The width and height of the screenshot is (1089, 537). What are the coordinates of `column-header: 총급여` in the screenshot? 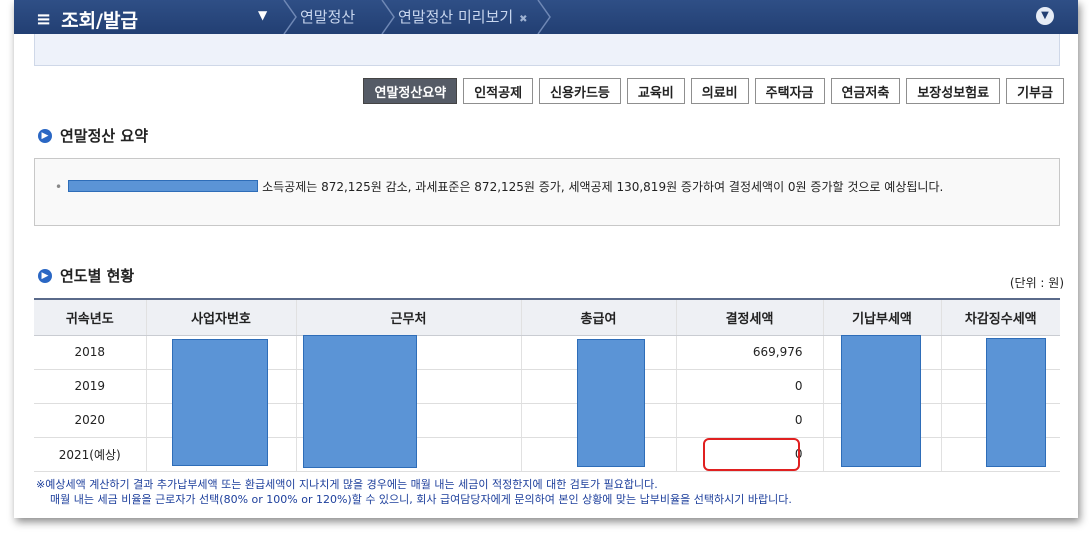 It's located at (598, 317).